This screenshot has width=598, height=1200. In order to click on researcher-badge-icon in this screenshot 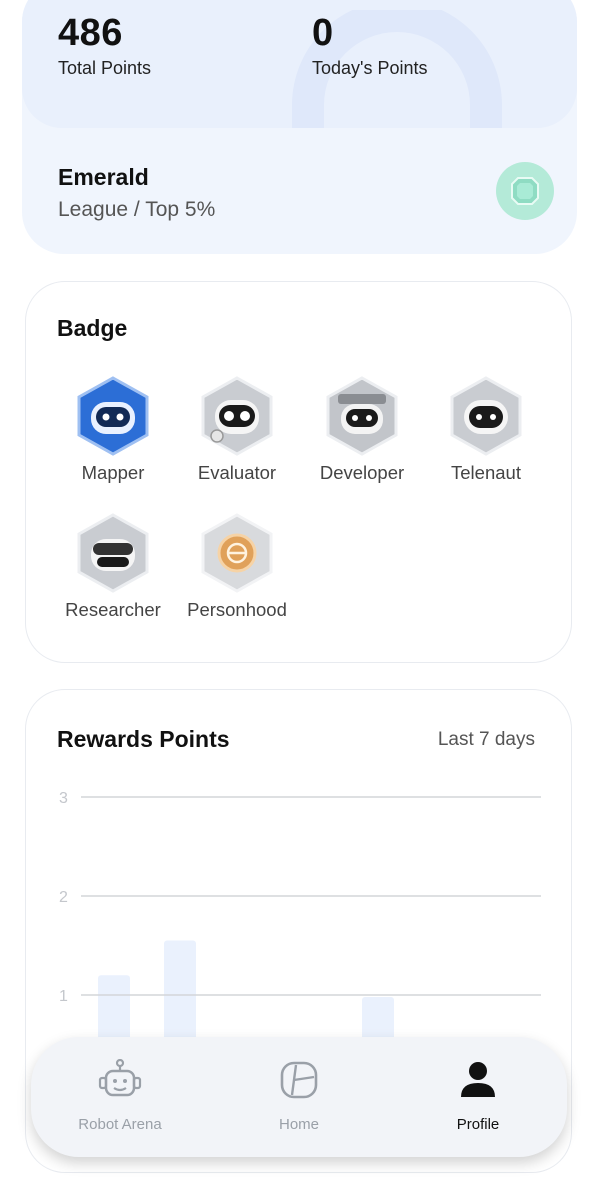, I will do `click(113, 553)`.